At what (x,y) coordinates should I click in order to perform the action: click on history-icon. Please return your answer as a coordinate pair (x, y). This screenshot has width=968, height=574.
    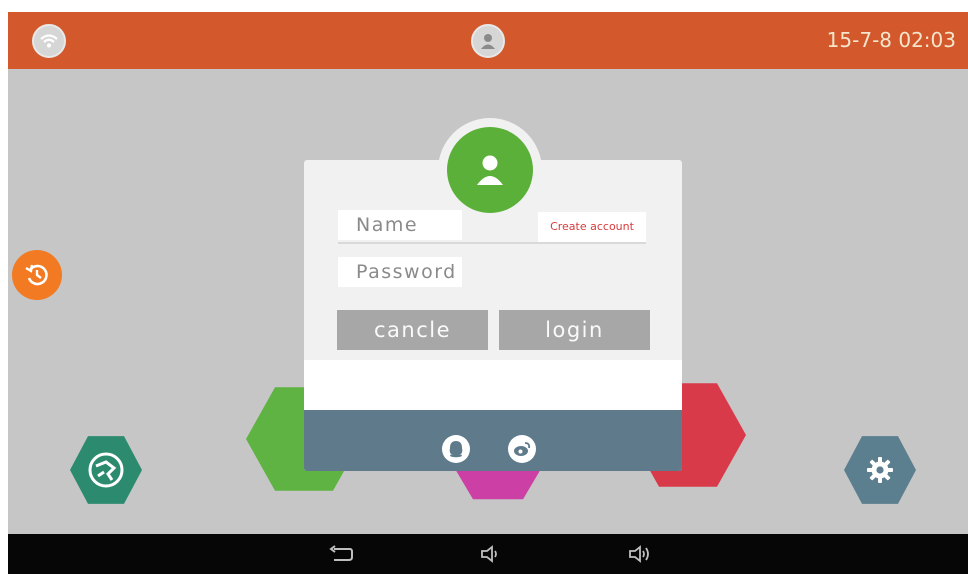
    Looking at the image, I should click on (36, 275).